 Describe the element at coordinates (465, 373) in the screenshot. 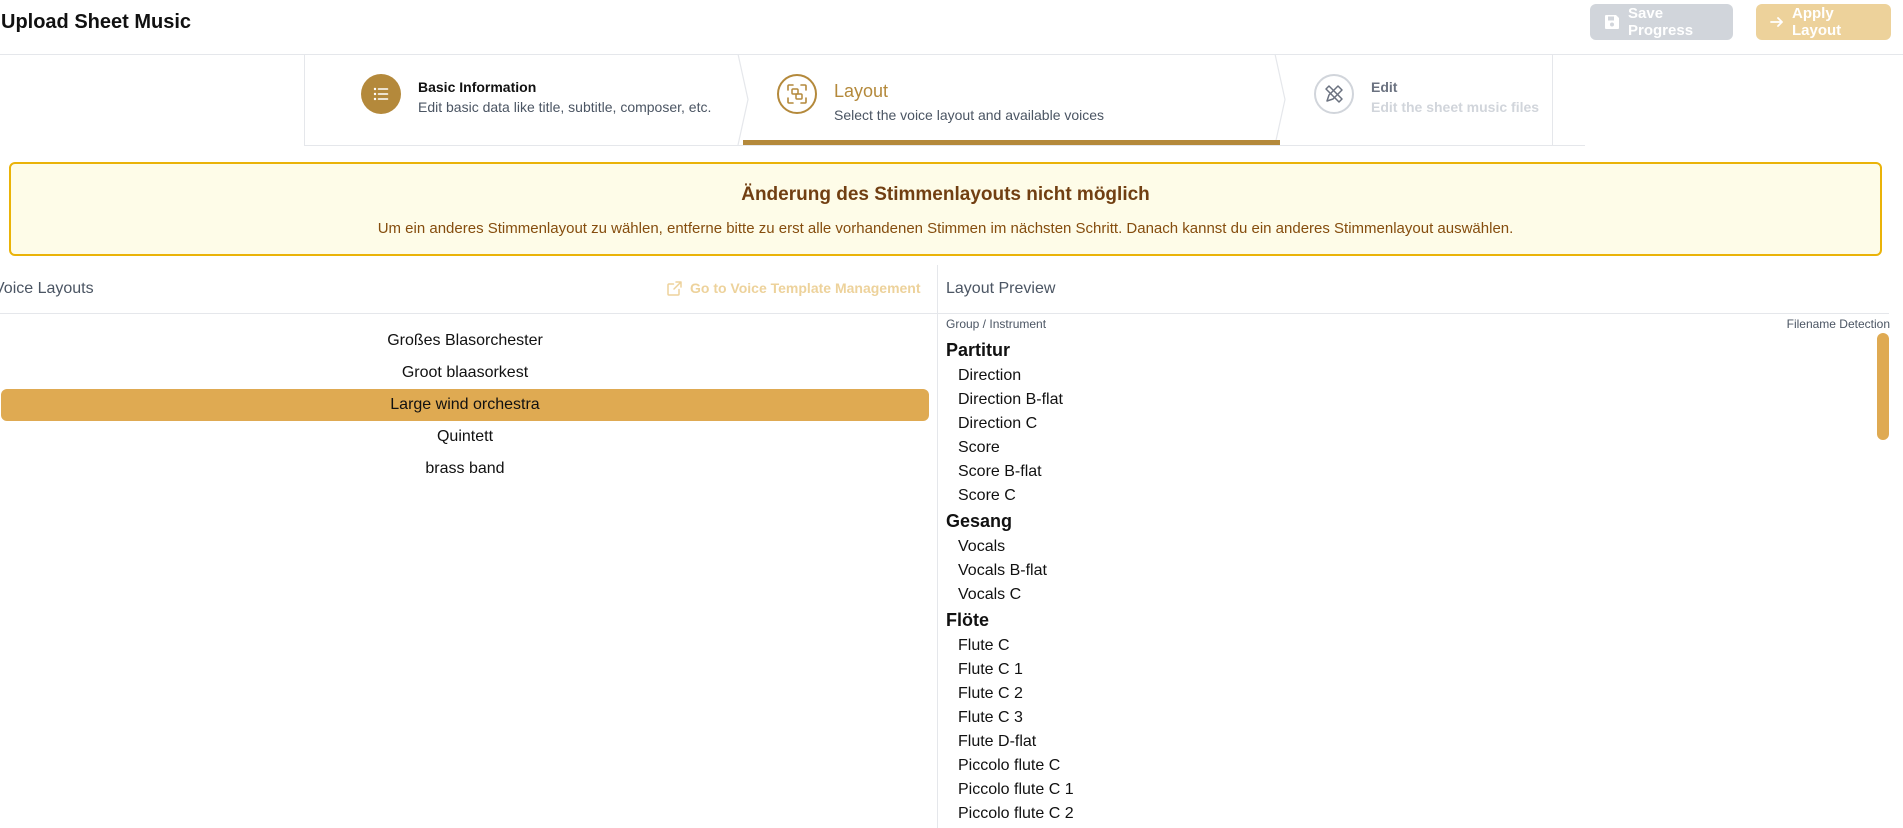

I see `layout-item: Groot blaasorkest` at that location.